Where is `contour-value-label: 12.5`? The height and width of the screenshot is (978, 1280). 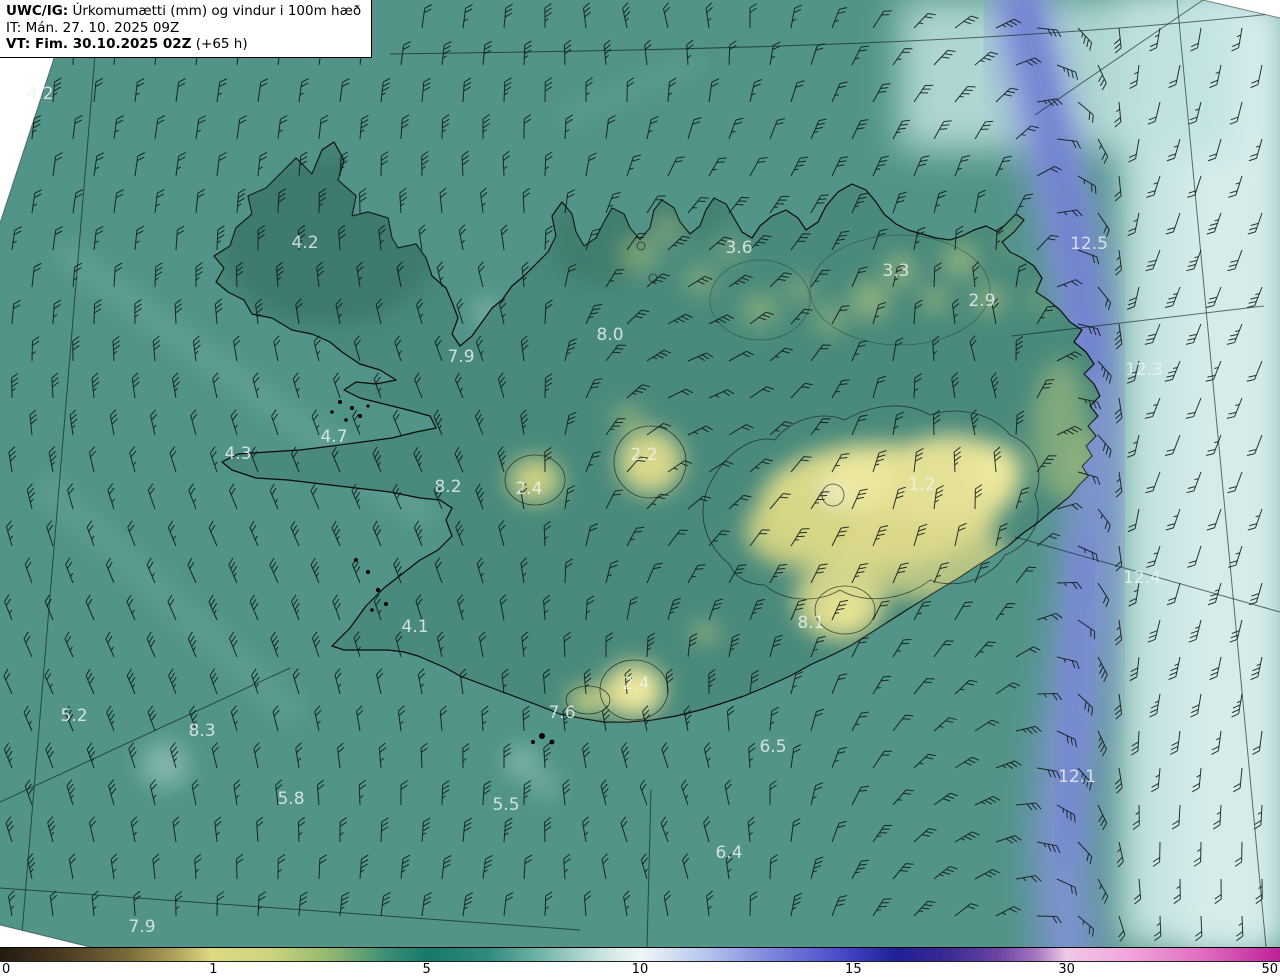 contour-value-label: 12.5 is located at coordinates (1089, 244).